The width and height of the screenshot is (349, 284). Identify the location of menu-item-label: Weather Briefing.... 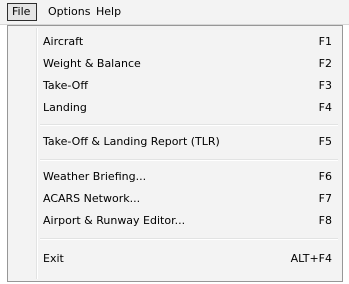
(95, 176).